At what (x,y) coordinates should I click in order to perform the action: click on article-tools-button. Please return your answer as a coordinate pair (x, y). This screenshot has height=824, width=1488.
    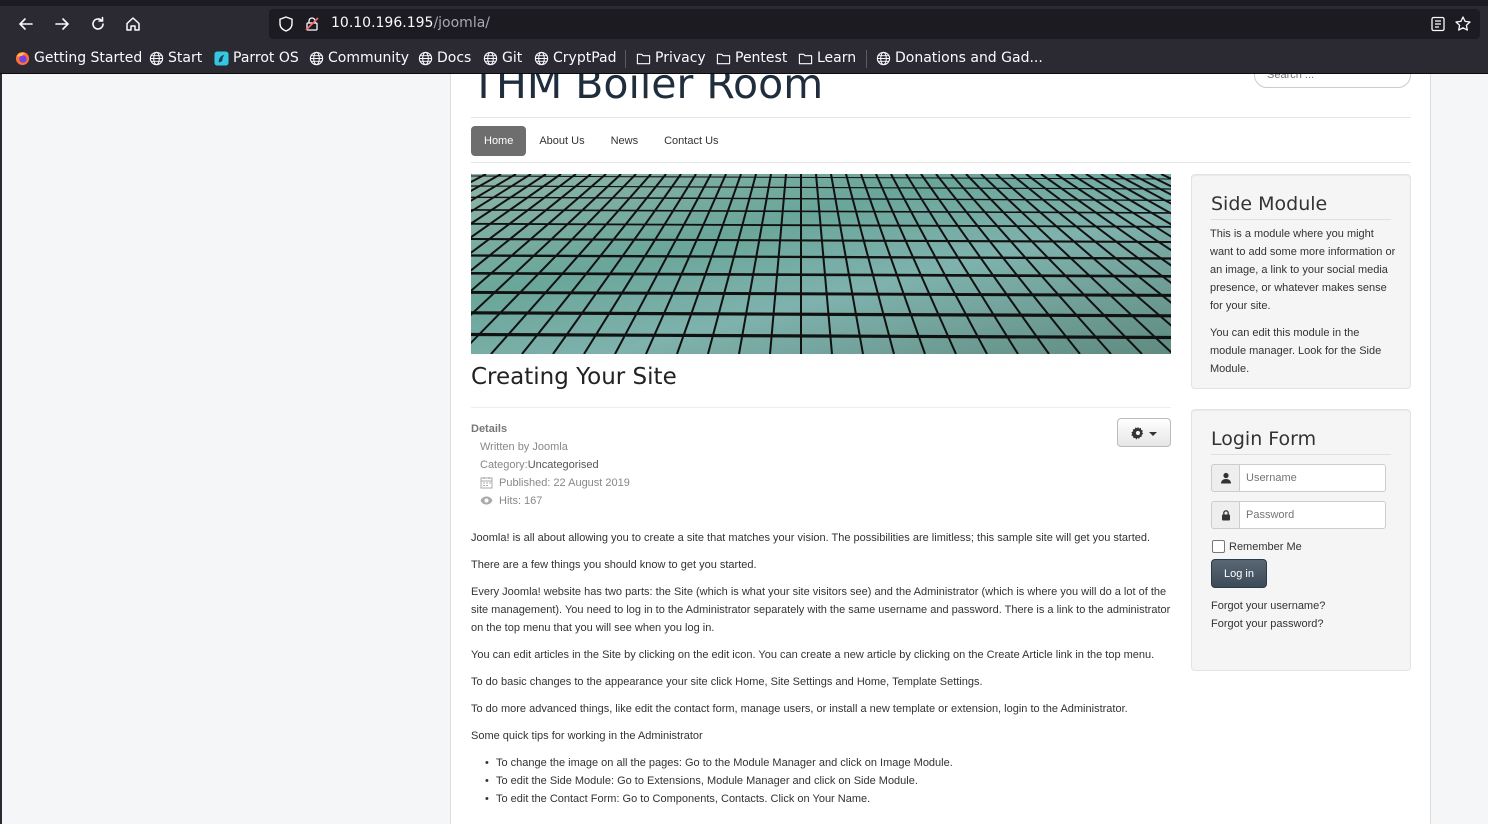
    Looking at the image, I should click on (1144, 432).